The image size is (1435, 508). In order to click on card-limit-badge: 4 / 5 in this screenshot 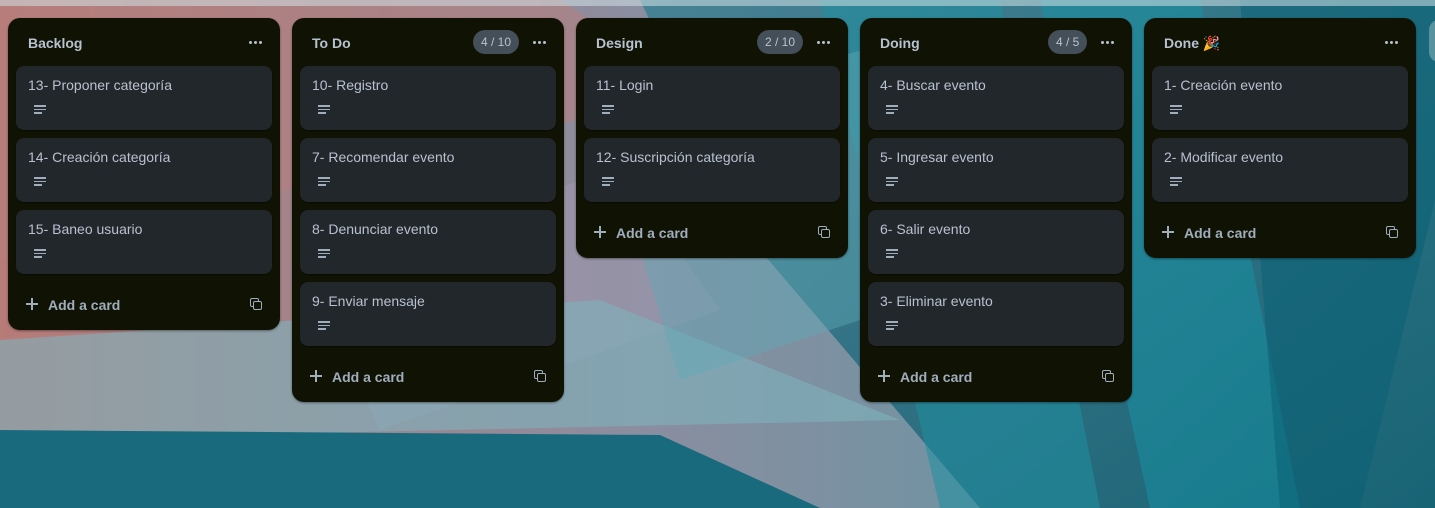, I will do `click(1068, 42)`.